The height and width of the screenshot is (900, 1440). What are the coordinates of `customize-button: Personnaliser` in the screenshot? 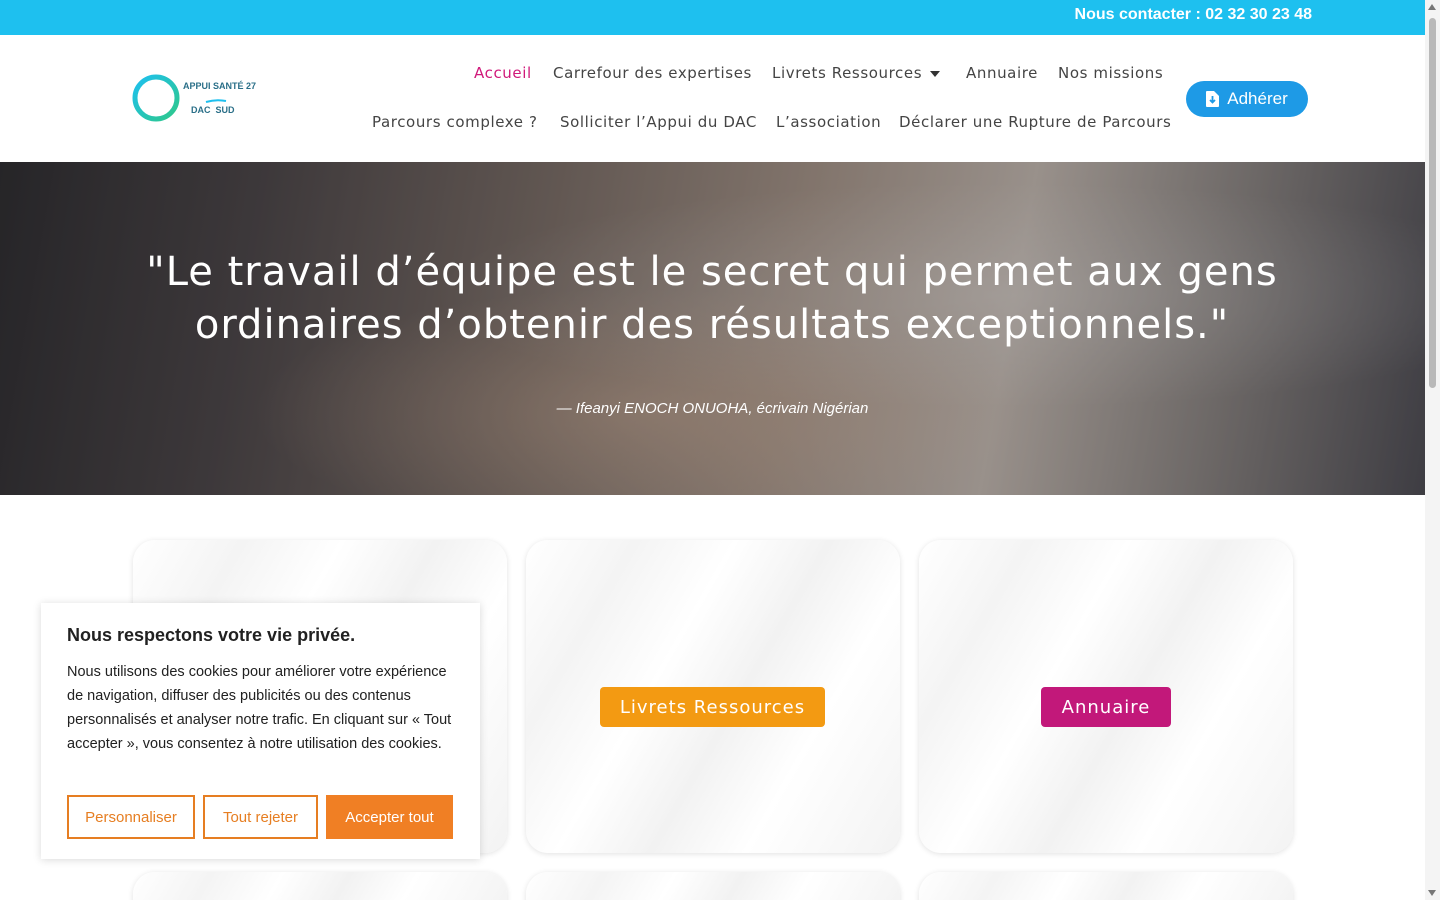 It's located at (131, 817).